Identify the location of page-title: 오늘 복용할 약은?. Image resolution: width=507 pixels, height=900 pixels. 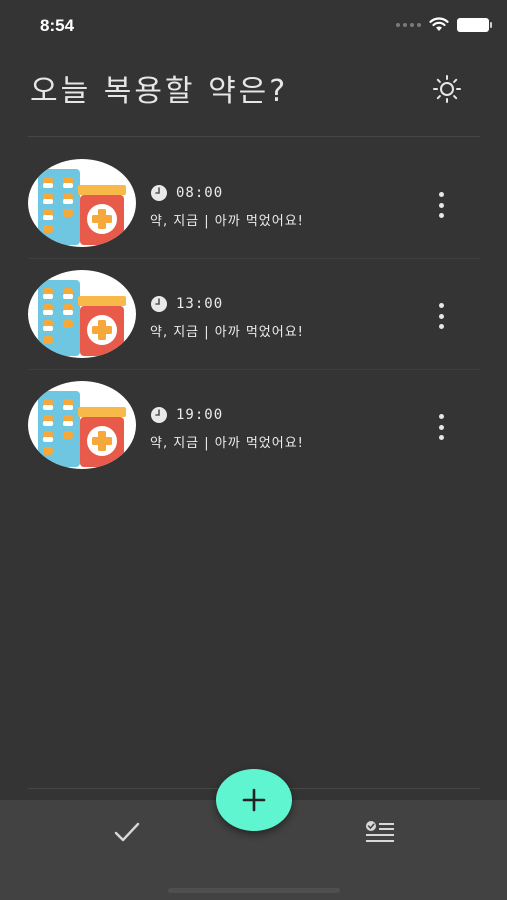
(159, 91).